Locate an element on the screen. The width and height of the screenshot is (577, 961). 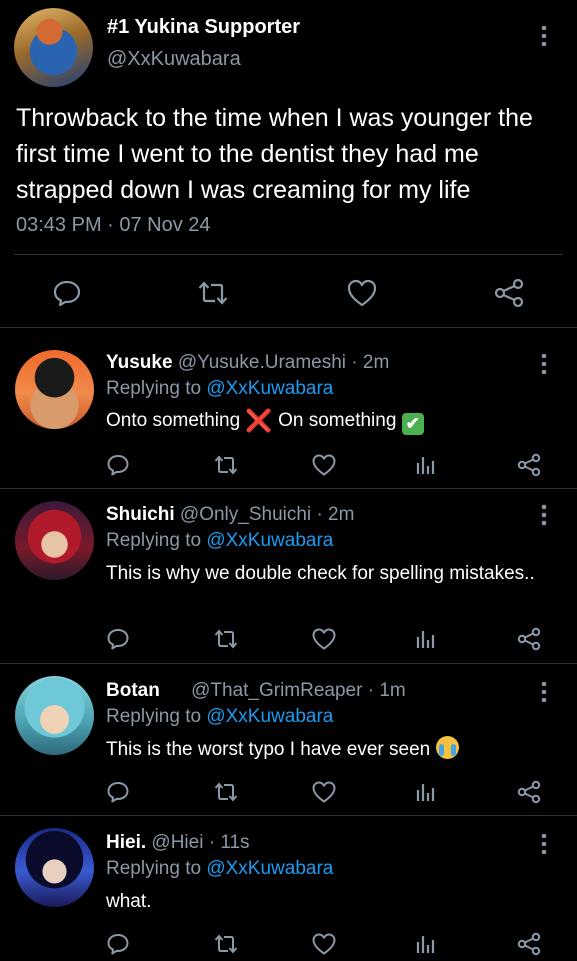
crying-face-icon is located at coordinates (447, 747).